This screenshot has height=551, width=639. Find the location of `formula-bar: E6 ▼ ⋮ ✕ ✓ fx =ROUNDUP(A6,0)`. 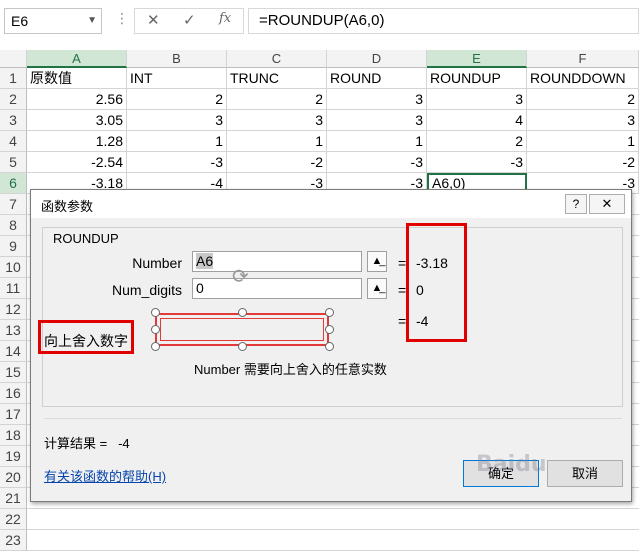

formula-bar: E6 ▼ ⋮ ✕ ✓ fx =ROUNDUP(A6,0) is located at coordinates (319, 25).